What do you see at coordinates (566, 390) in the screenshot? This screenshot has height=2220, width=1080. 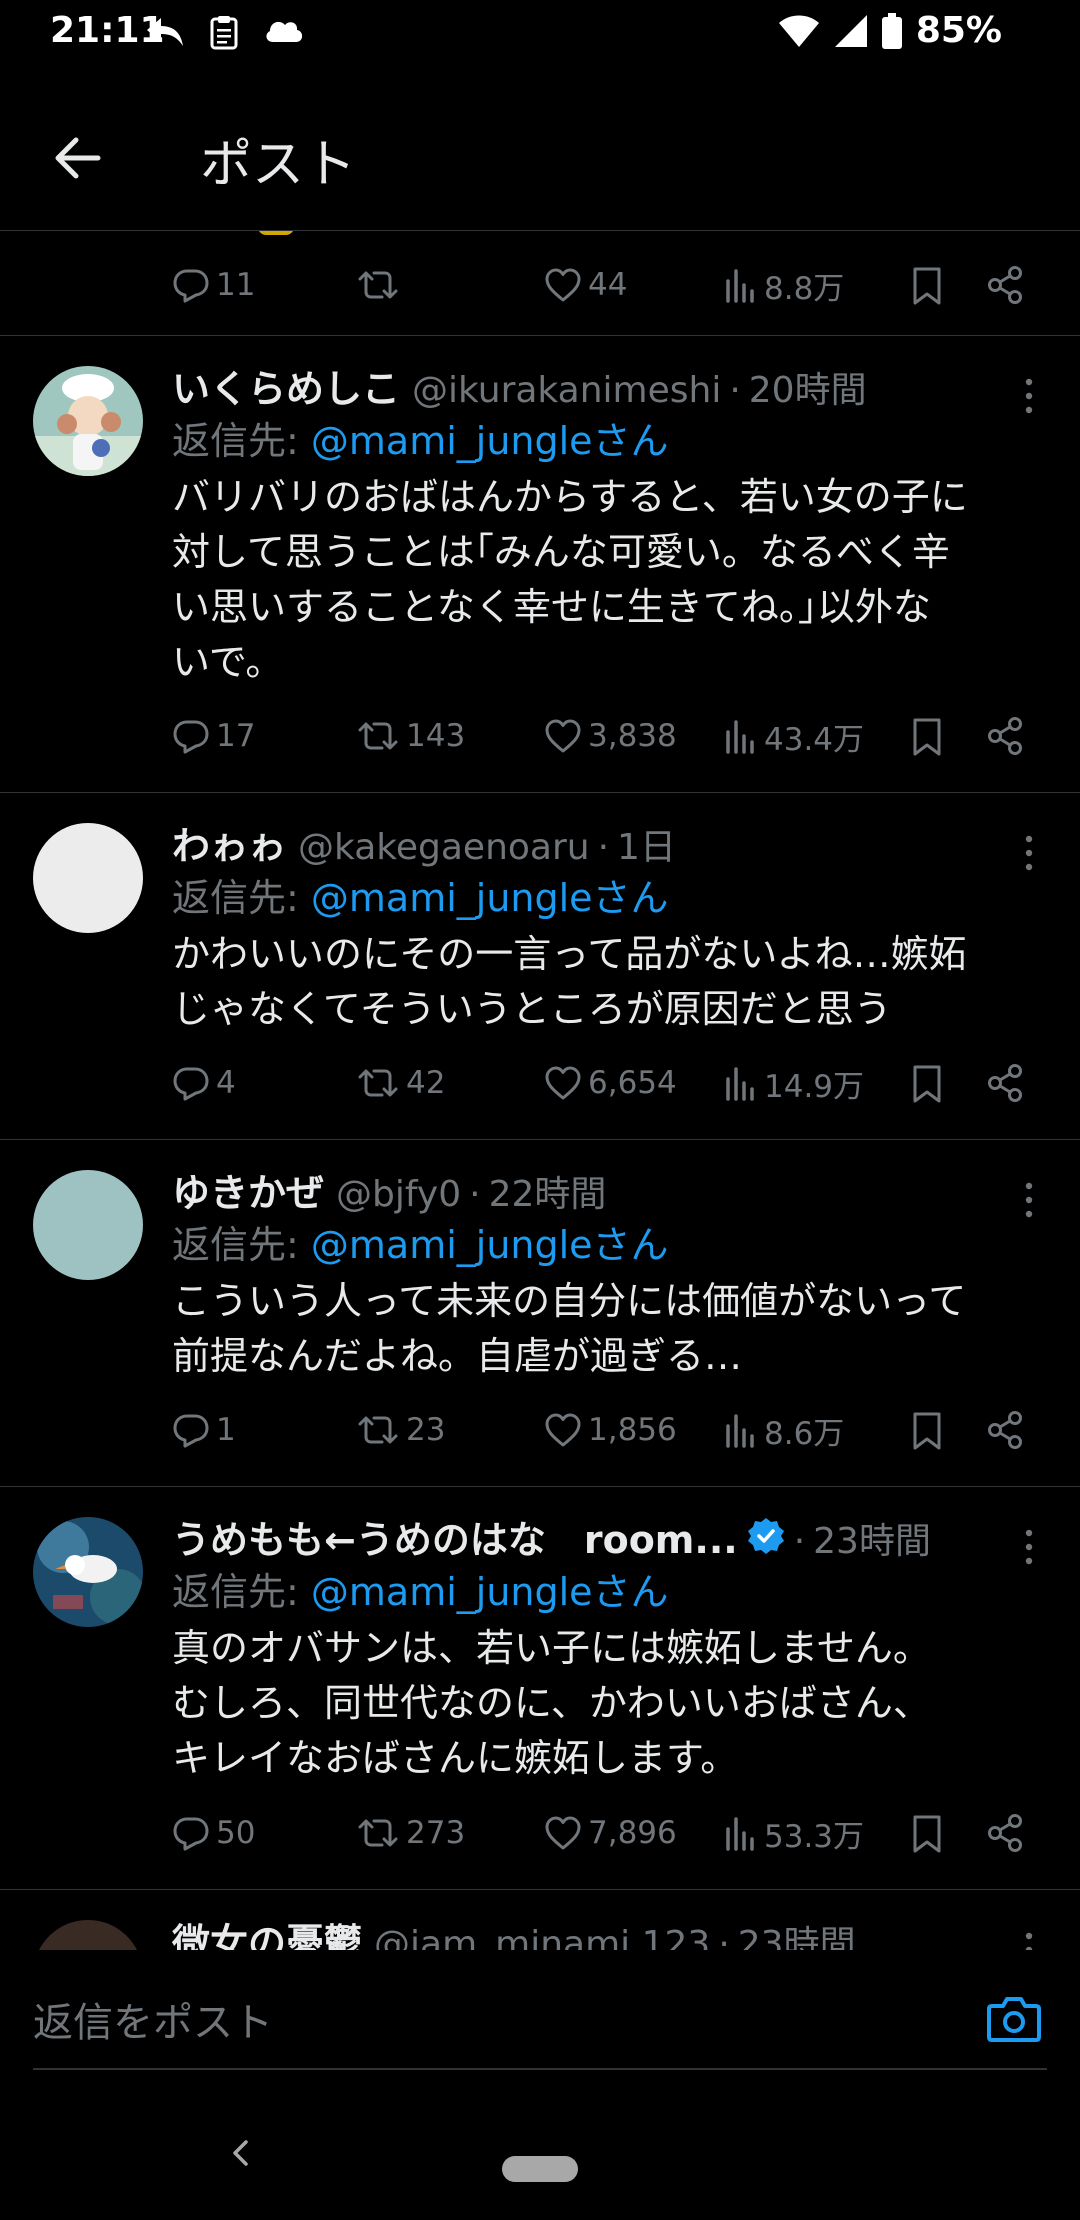 I see `user-handle: @ikurakanimeshi` at bounding box center [566, 390].